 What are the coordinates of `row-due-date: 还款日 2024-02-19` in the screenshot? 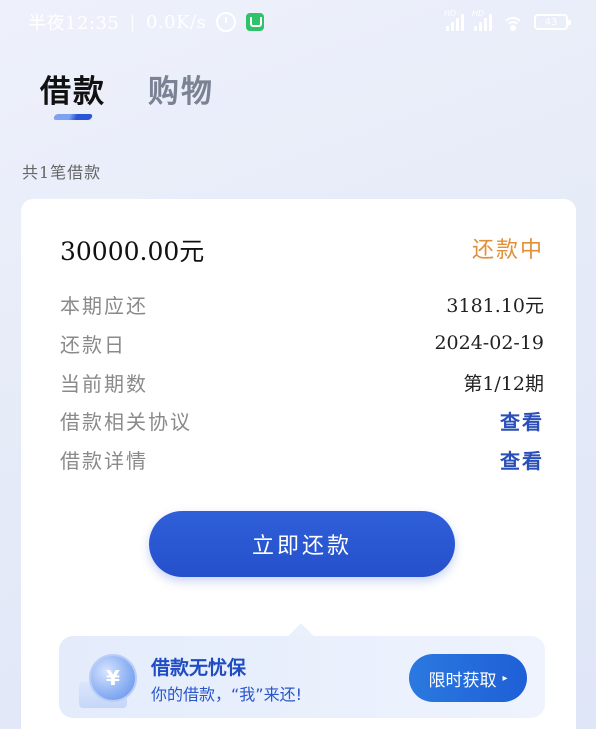 It's located at (302, 343).